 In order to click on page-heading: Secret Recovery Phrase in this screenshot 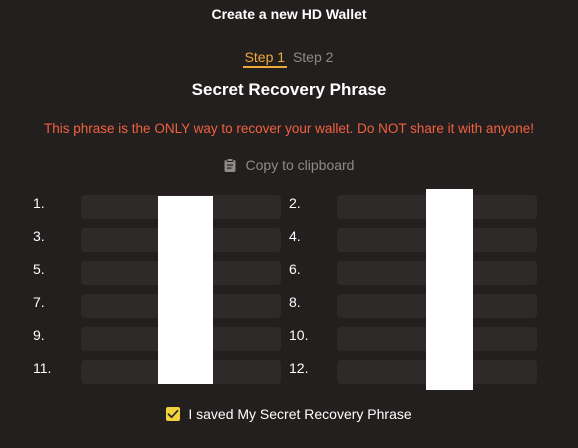, I will do `click(289, 89)`.